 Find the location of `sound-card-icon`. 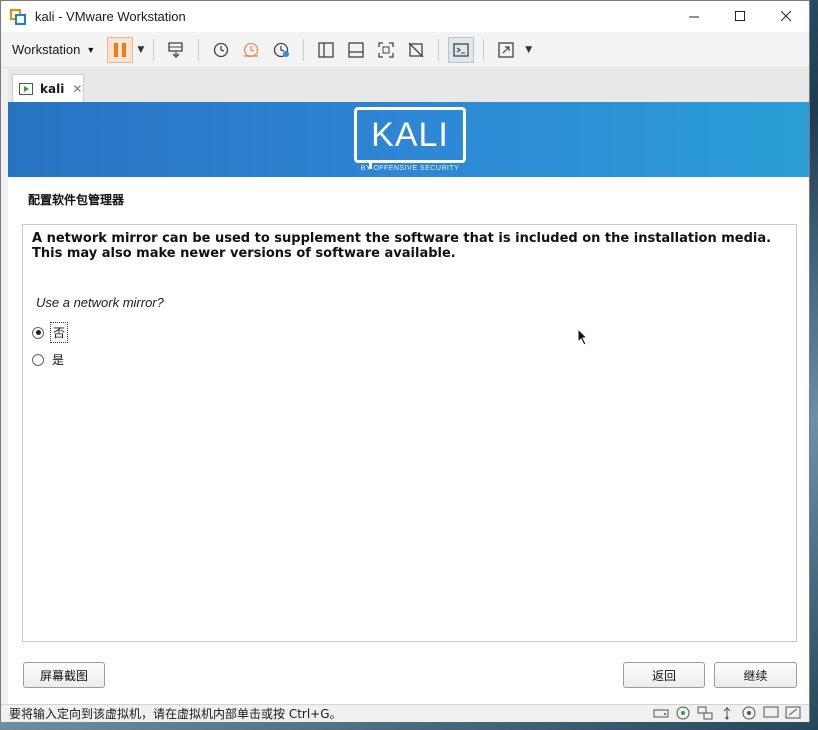

sound-card-icon is located at coordinates (749, 713).